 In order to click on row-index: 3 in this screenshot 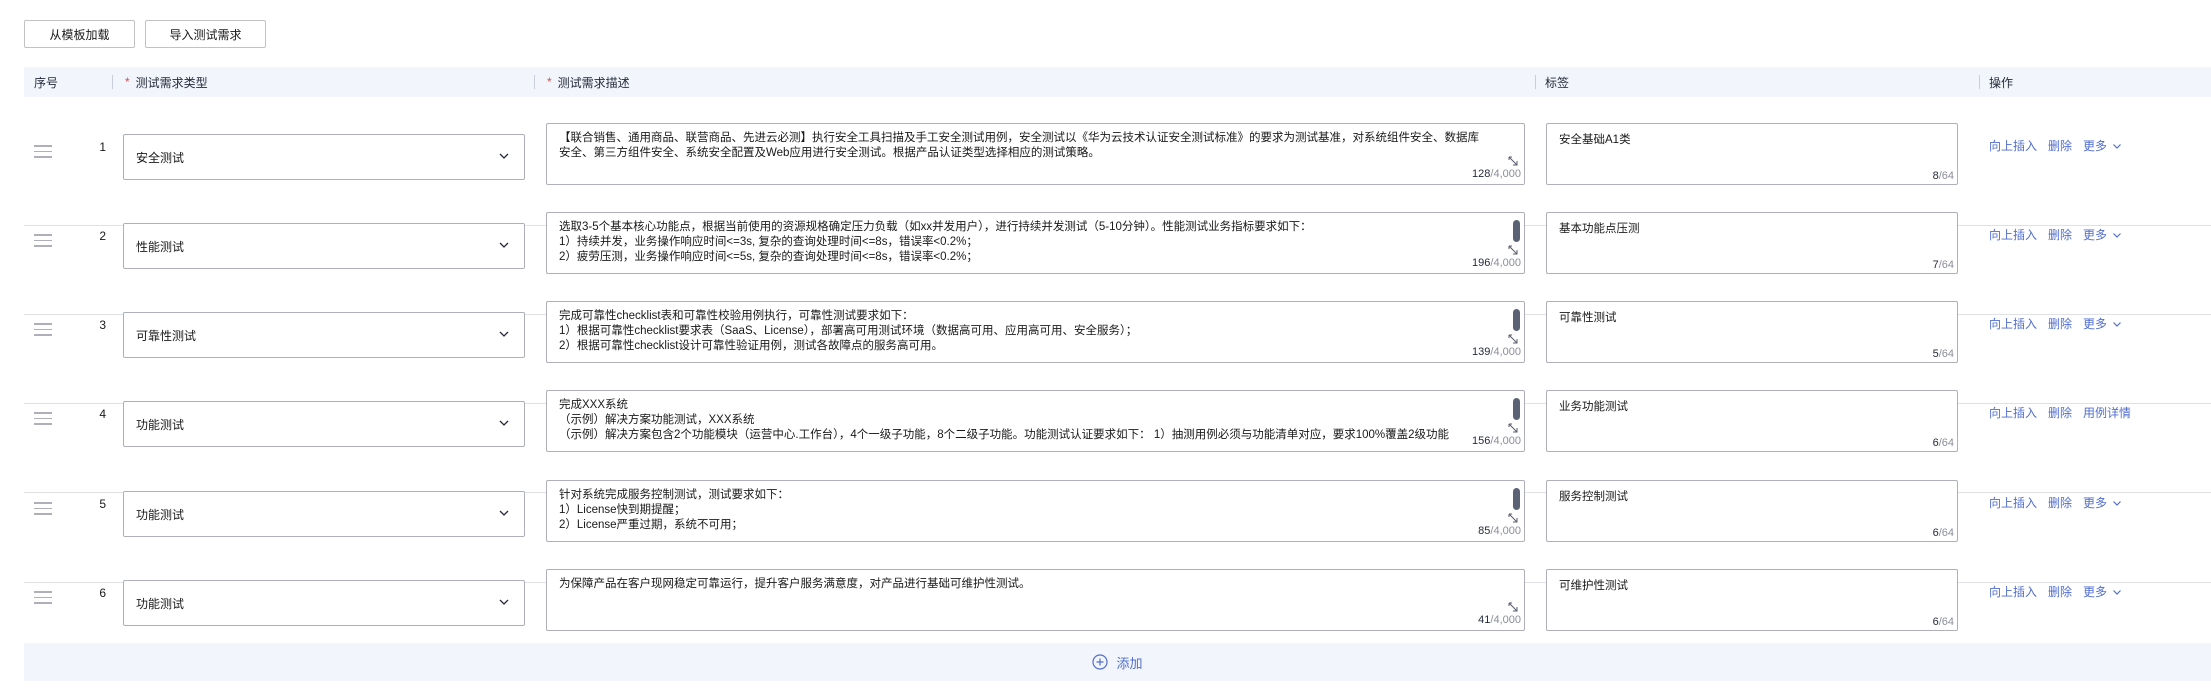, I will do `click(102, 325)`.